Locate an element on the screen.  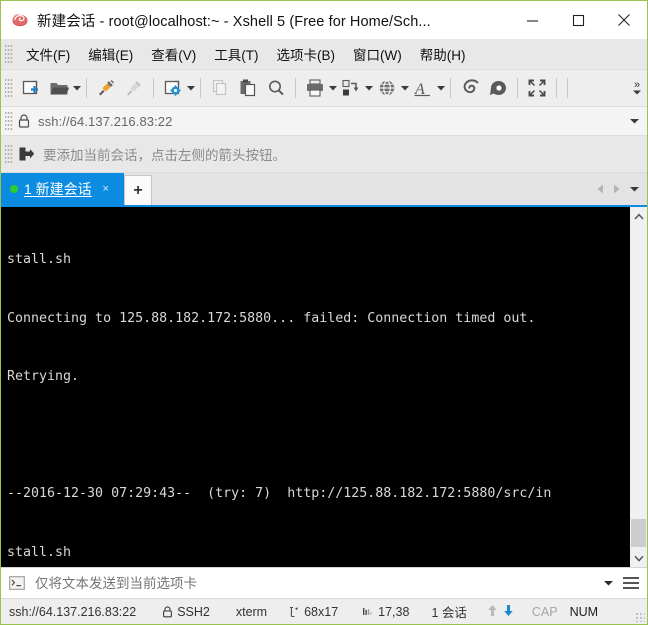
resize-grip is located at coordinates (640, 617).